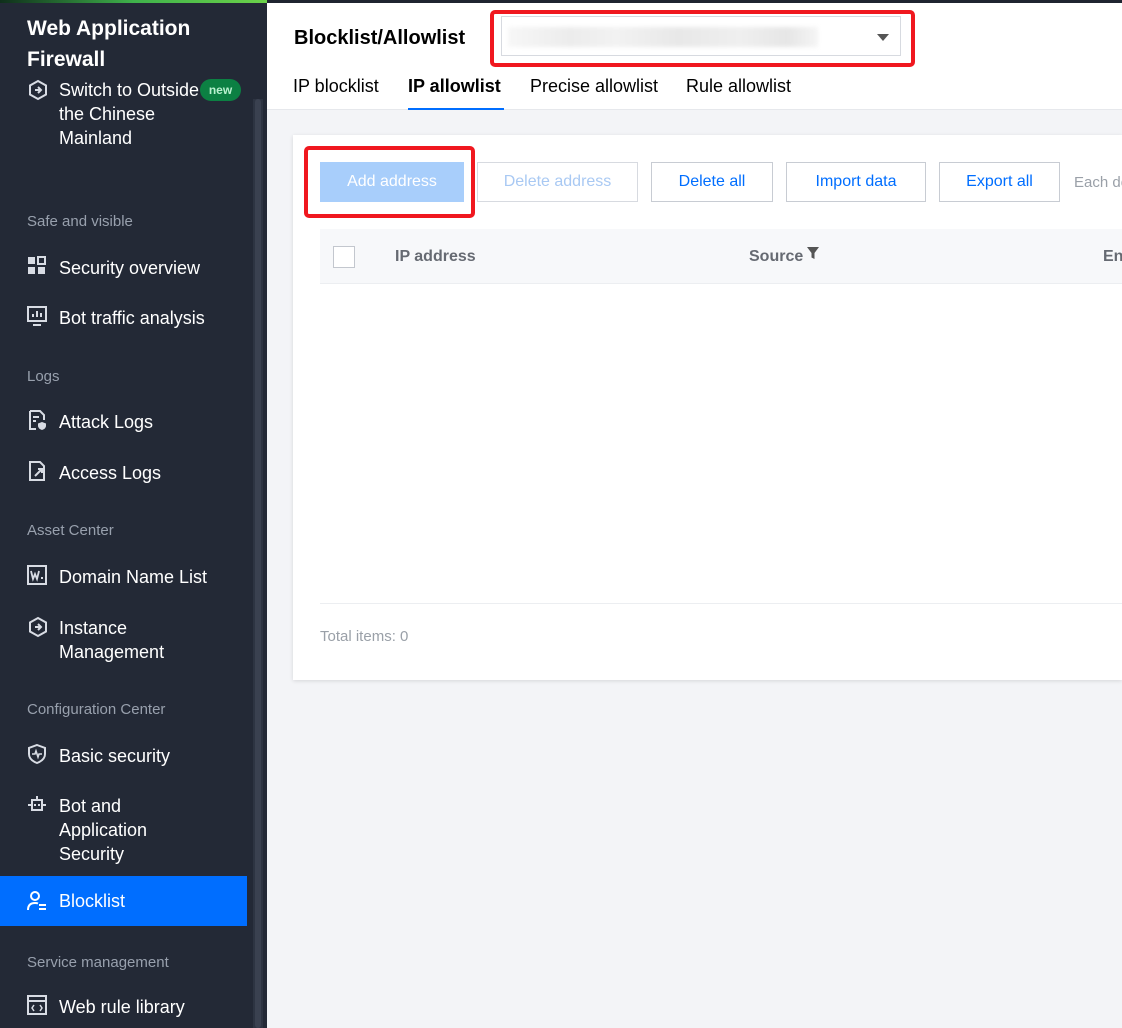 The width and height of the screenshot is (1122, 1028). Describe the element at coordinates (133, 577) in the screenshot. I see `sidebar-item-label: Domain Name List` at that location.